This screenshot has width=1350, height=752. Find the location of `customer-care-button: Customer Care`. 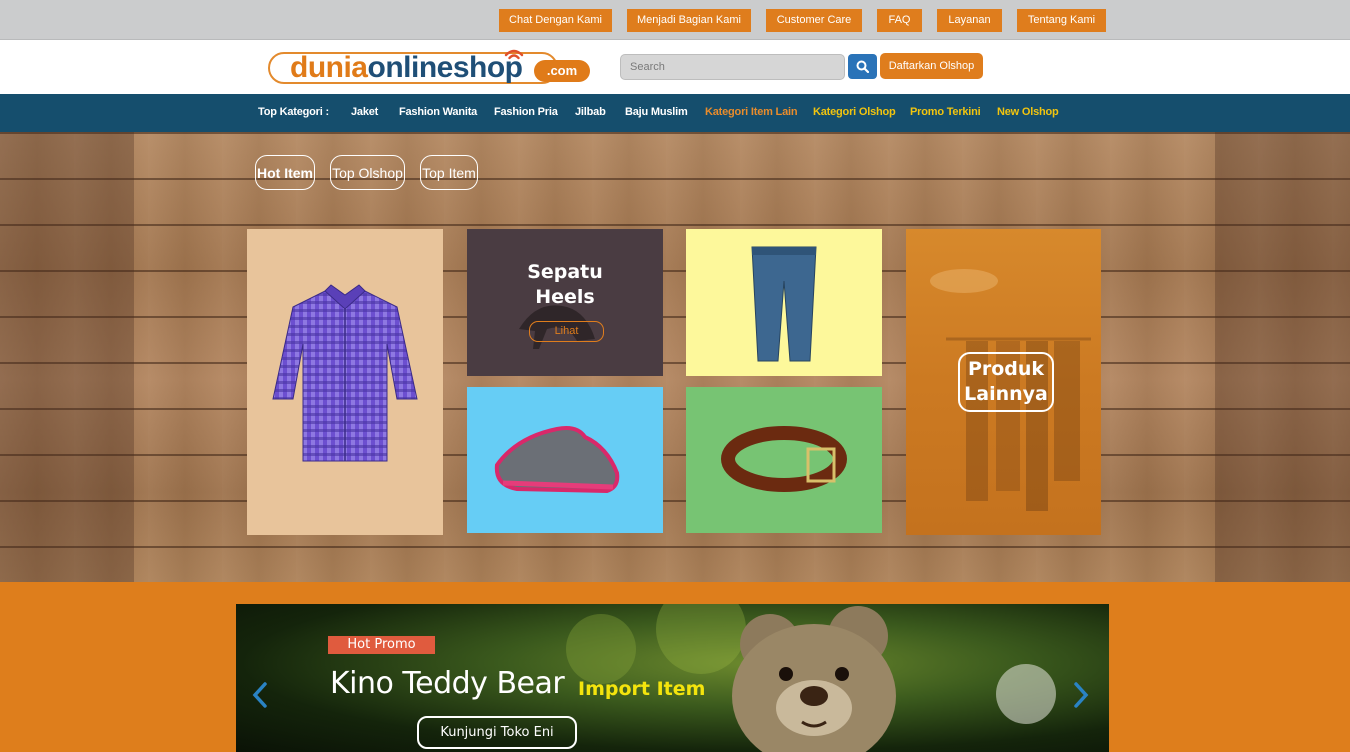

customer-care-button: Customer Care is located at coordinates (814, 20).